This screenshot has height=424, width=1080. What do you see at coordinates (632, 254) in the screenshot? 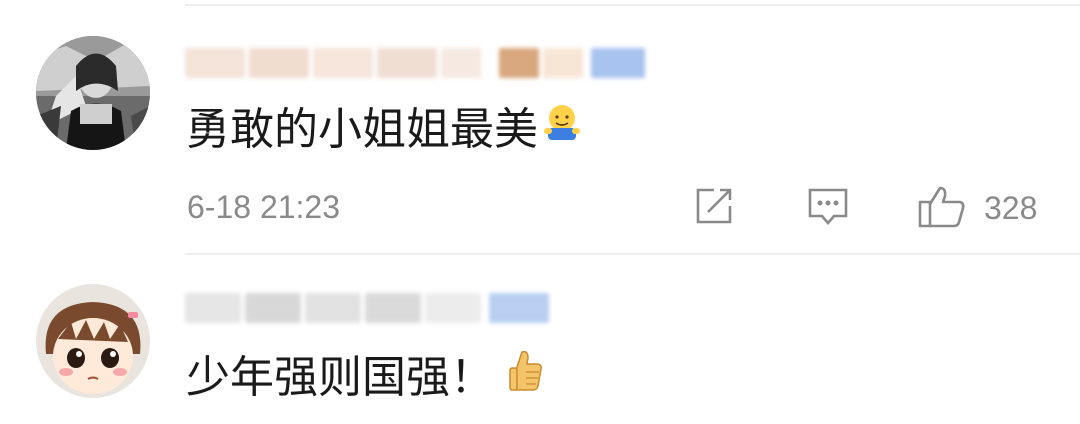
I see `comment-divider` at bounding box center [632, 254].